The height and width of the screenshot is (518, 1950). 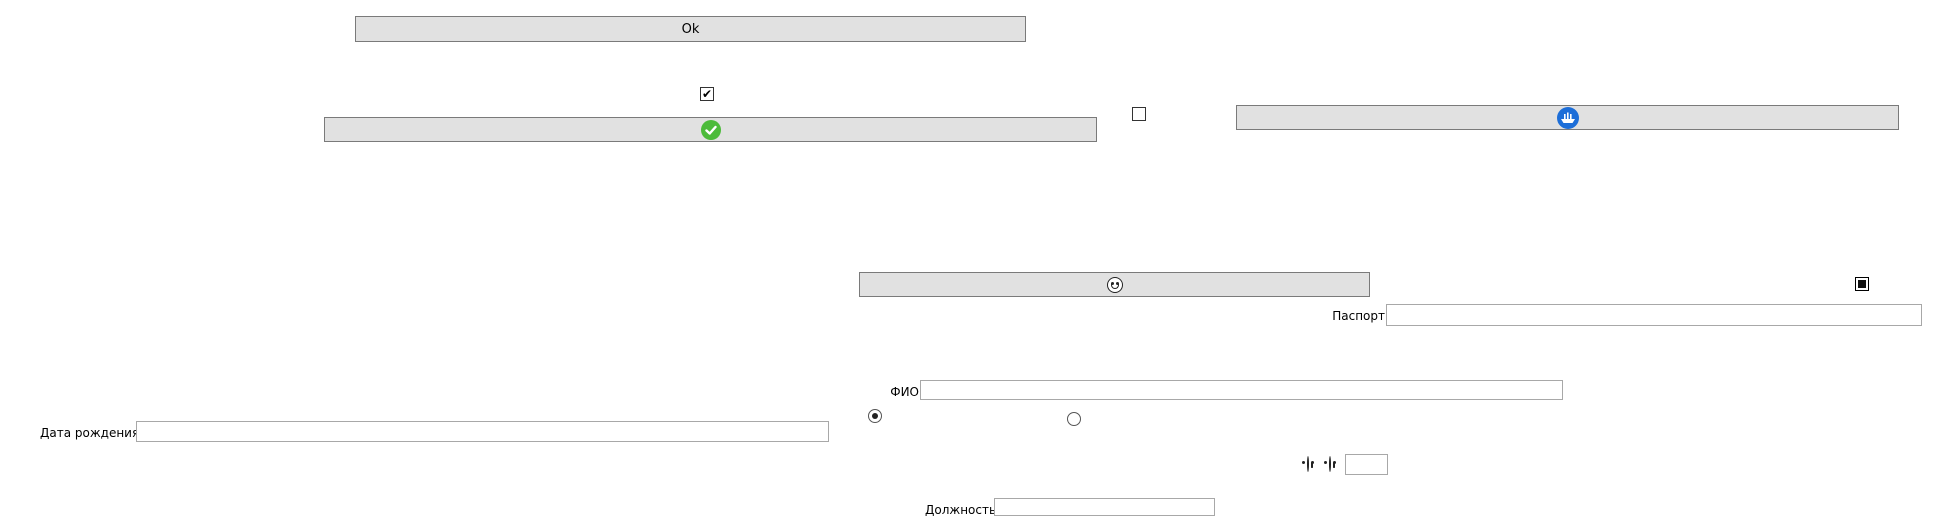 I want to click on checkmark-icon: ✔, so click(x=707, y=94).